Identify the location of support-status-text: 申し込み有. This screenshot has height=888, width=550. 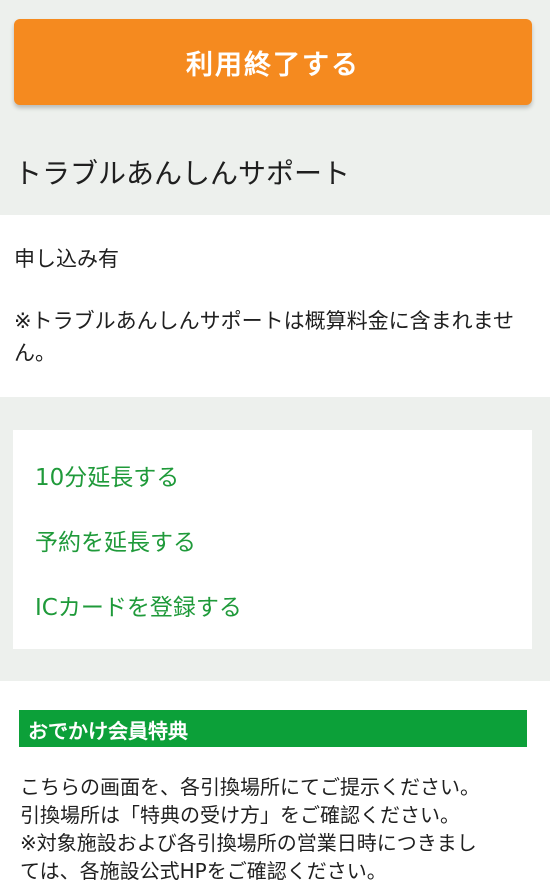
(66, 259).